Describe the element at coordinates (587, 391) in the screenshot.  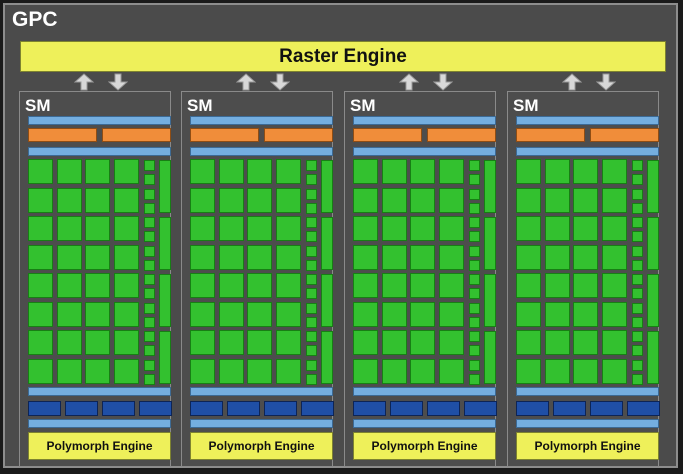
I see `interconnect-bar` at that location.